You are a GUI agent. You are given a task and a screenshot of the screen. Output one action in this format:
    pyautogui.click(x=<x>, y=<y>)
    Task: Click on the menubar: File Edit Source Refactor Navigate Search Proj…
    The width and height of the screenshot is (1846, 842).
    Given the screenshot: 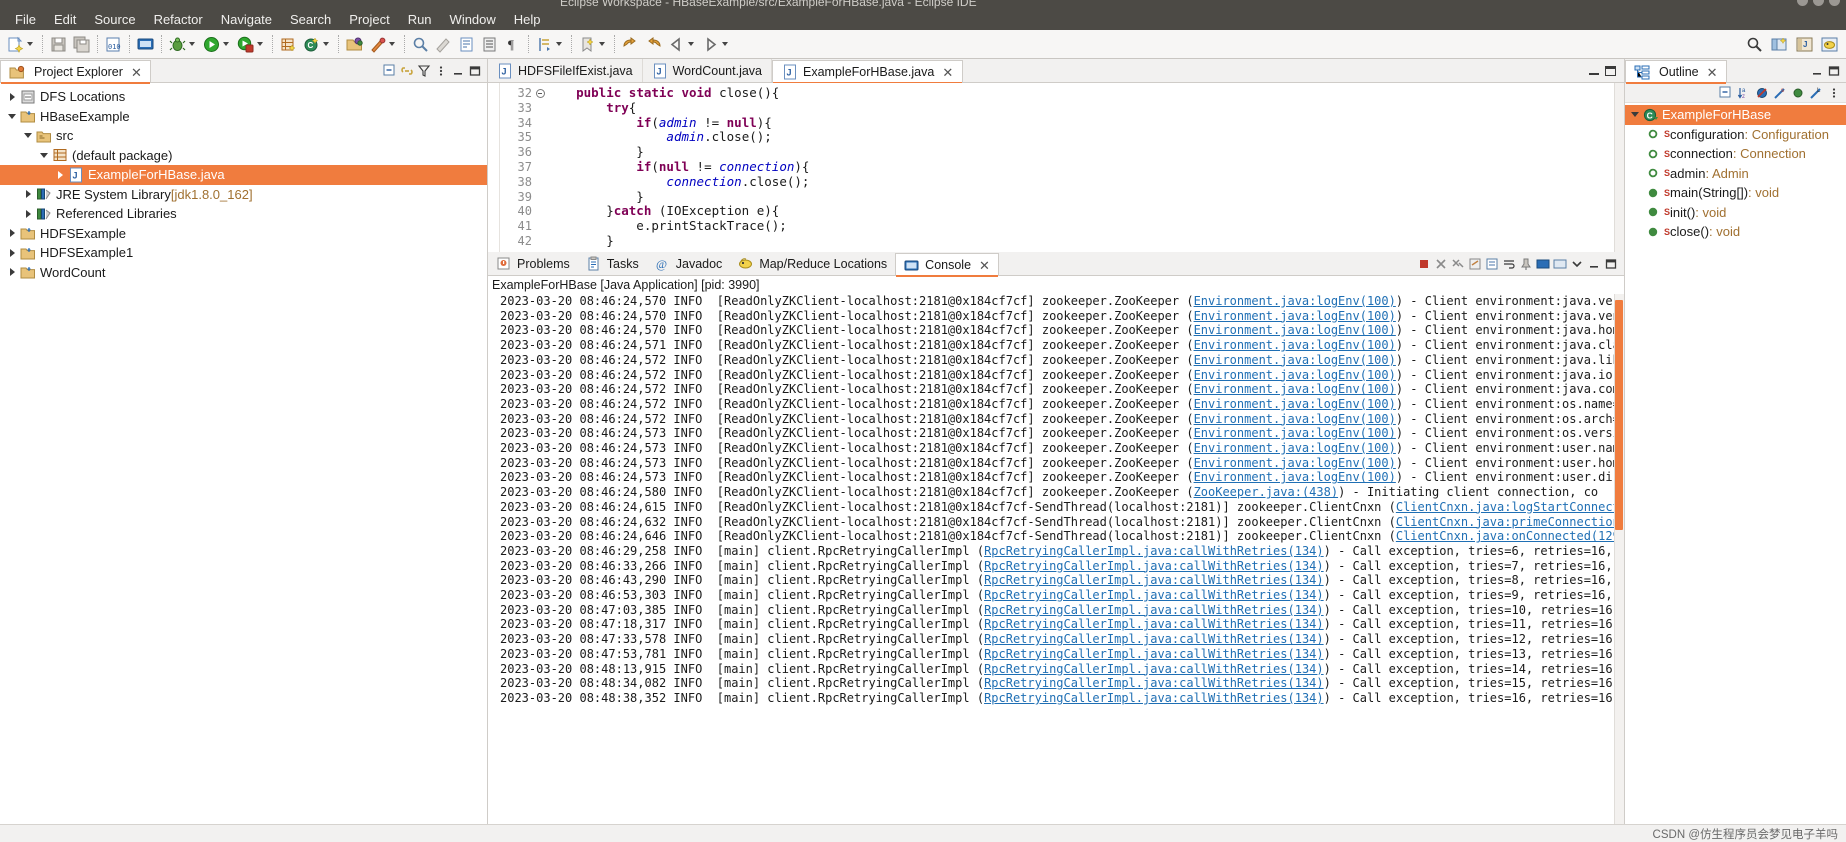 What is the action you would take?
    pyautogui.click(x=923, y=19)
    